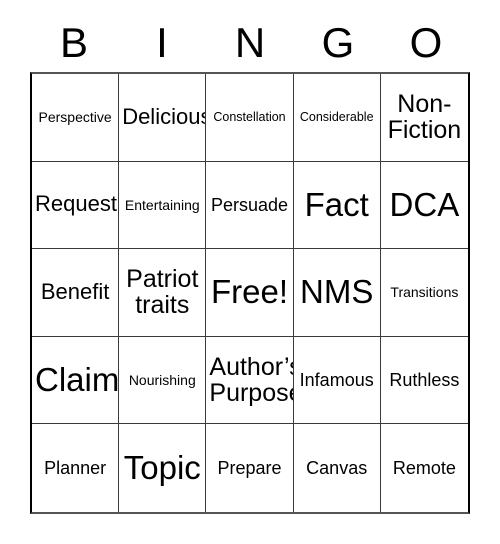 The image size is (500, 544). I want to click on bingo-cell-label: Non- Fiction, so click(424, 117).